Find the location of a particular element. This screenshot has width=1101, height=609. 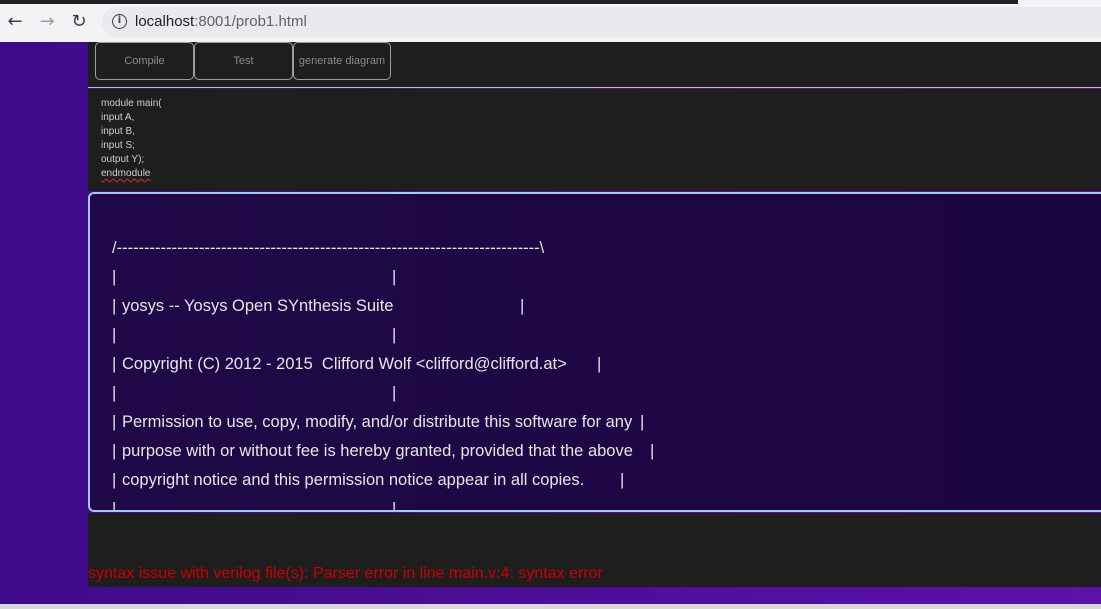

code-line: endmodule is located at coordinates (126, 173).